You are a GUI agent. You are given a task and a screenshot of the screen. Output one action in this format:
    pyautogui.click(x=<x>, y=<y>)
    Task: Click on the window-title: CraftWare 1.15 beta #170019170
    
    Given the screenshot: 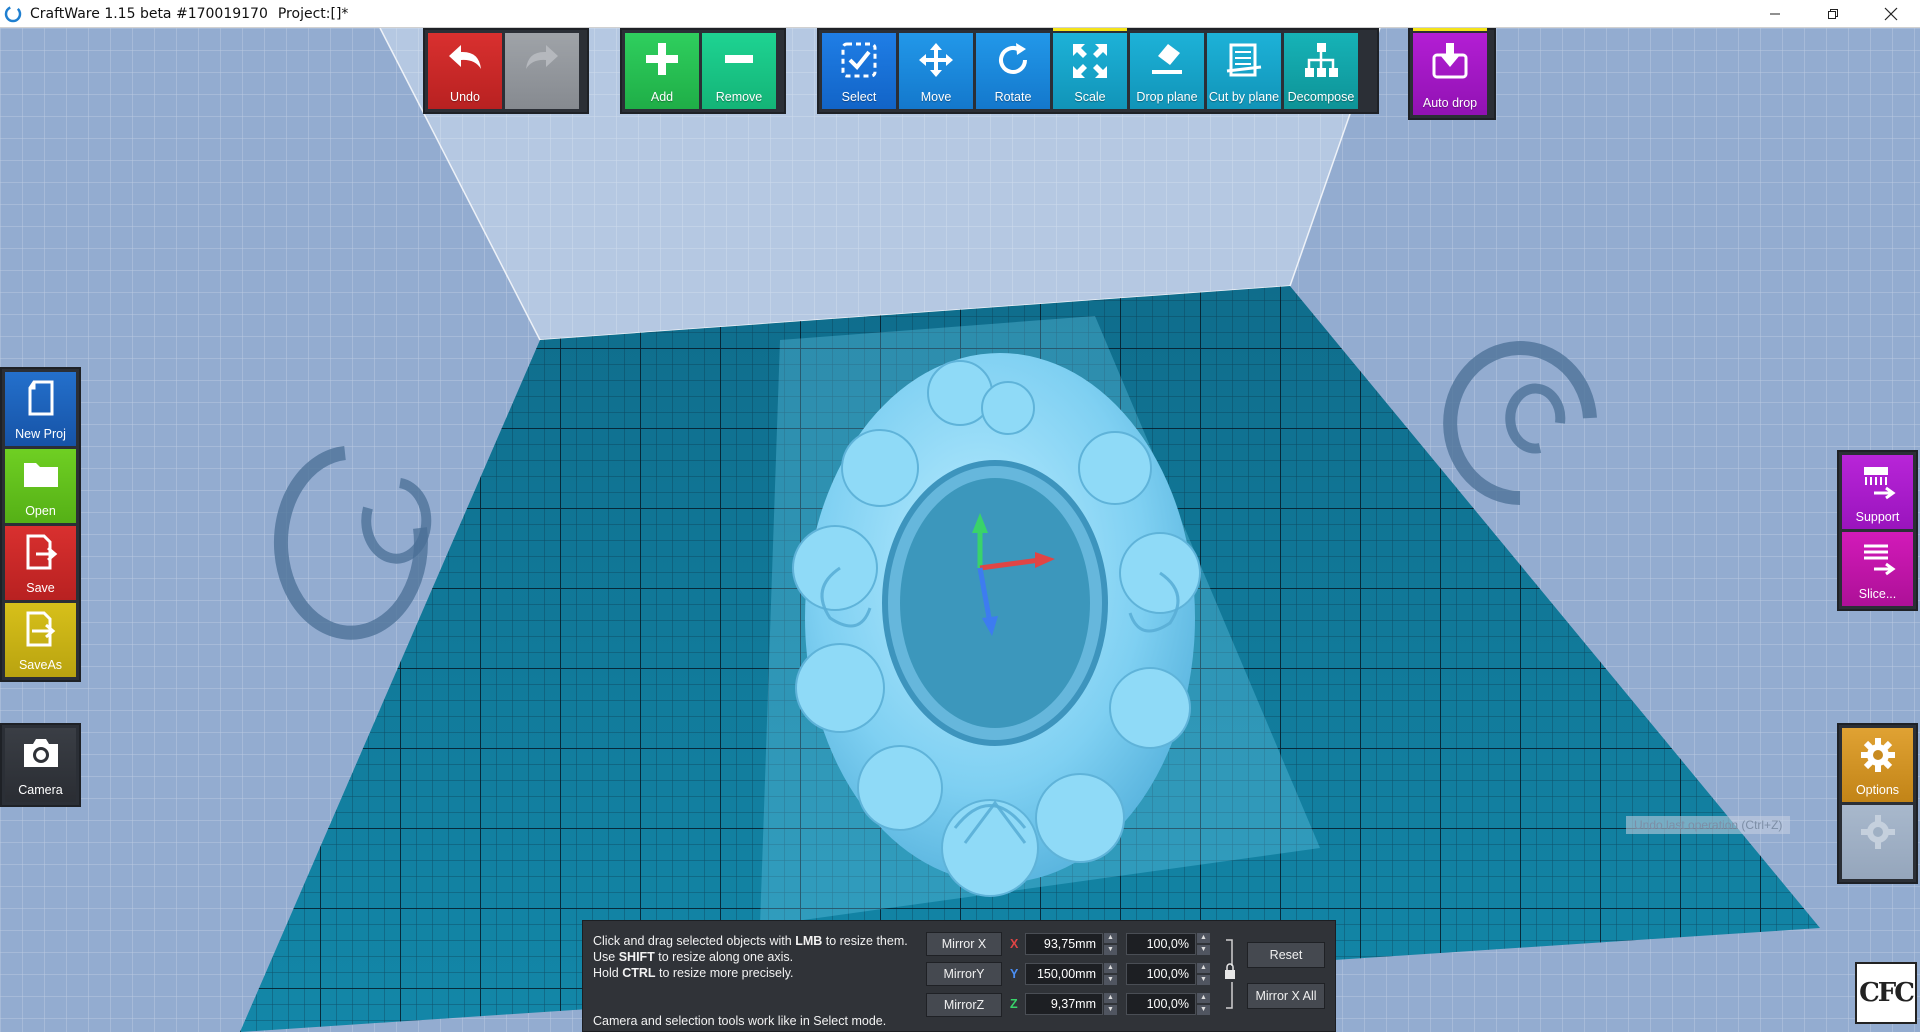 What is the action you would take?
    pyautogui.click(x=149, y=13)
    